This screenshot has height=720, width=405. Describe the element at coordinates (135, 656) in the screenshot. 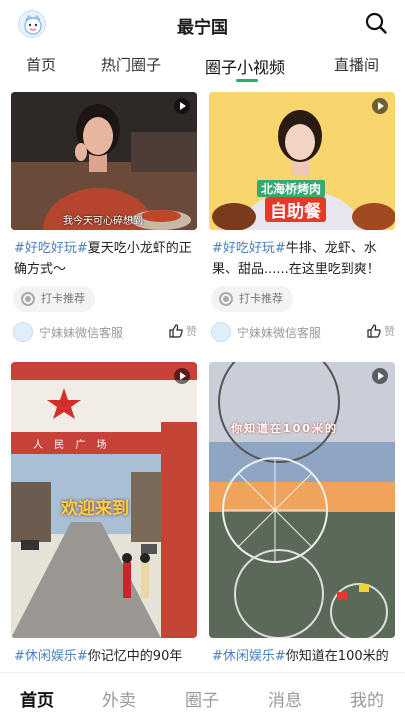

I see `post-text: 你记忆中的90年` at that location.